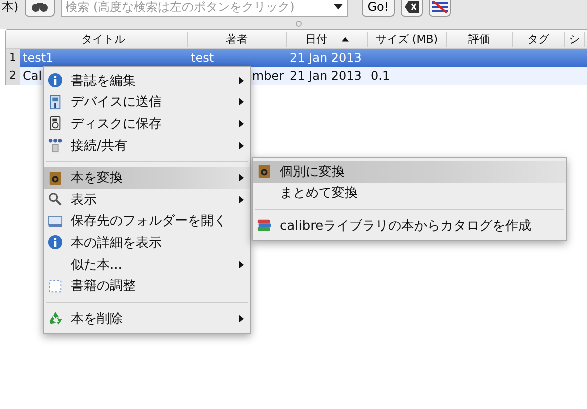 The height and width of the screenshot is (409, 587). I want to click on clear-button, so click(412, 8).